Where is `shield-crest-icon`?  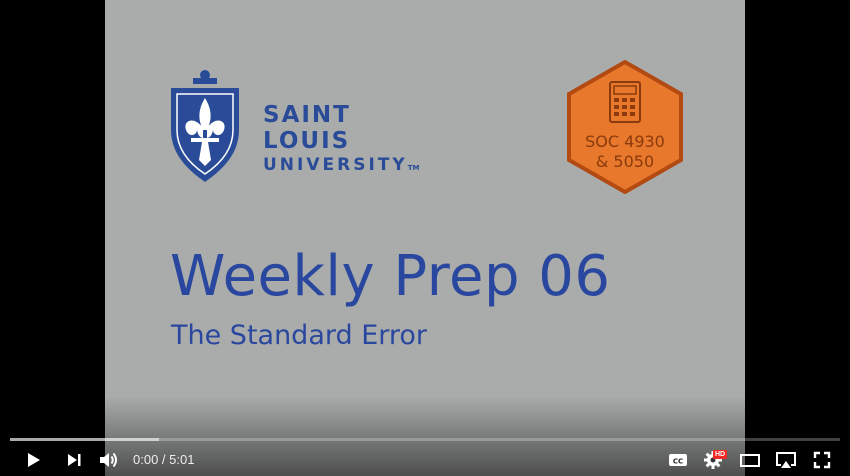 shield-crest-icon is located at coordinates (205, 126).